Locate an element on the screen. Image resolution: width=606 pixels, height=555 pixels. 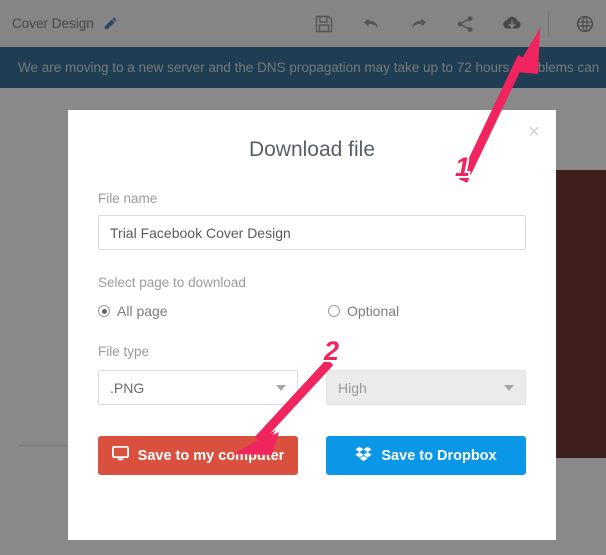
radio-all-page: All page is located at coordinates (213, 311).